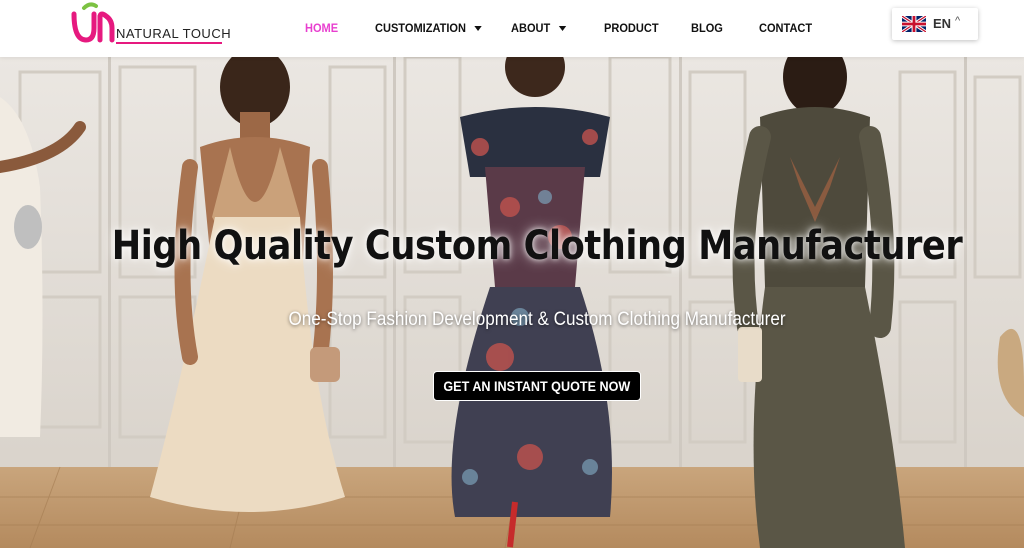 The image size is (1024, 548). What do you see at coordinates (958, 21) in the screenshot?
I see `chevron-up-icon: ^` at bounding box center [958, 21].